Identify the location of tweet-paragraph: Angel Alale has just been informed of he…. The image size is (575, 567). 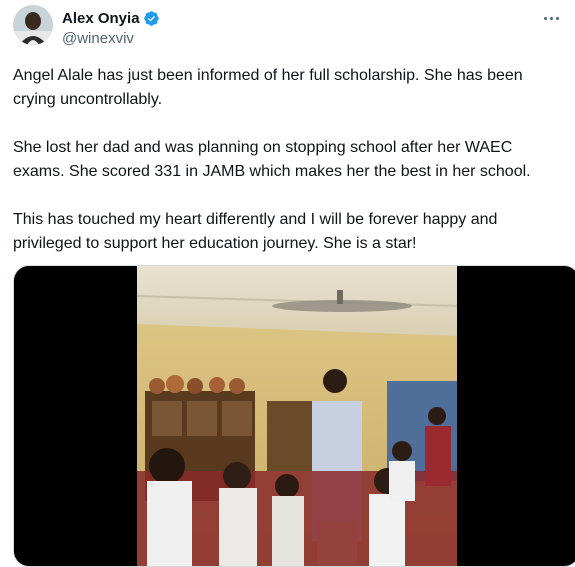
(268, 87).